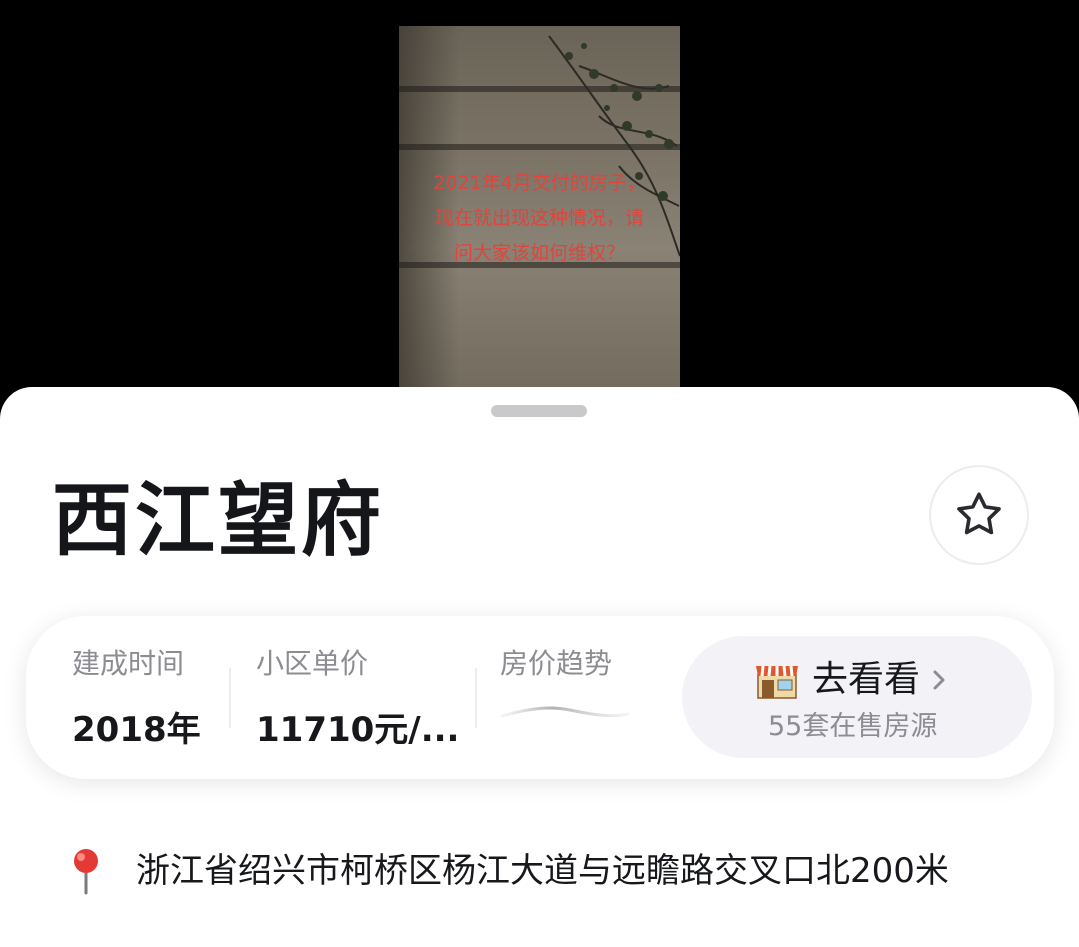 The image size is (1079, 947). What do you see at coordinates (218, 520) in the screenshot?
I see `property-name: 西江望府` at bounding box center [218, 520].